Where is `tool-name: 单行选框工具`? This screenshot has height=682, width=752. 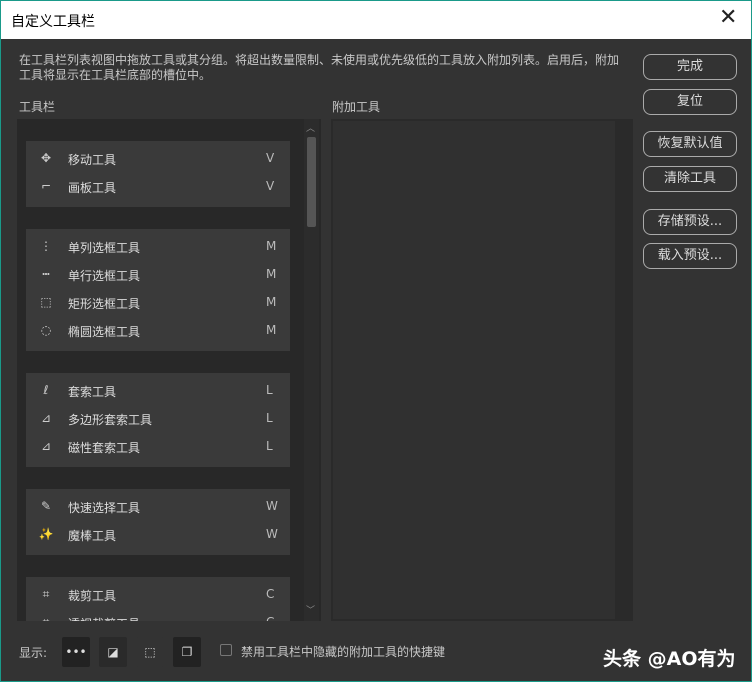 tool-name: 单行选框工具 is located at coordinates (104, 276).